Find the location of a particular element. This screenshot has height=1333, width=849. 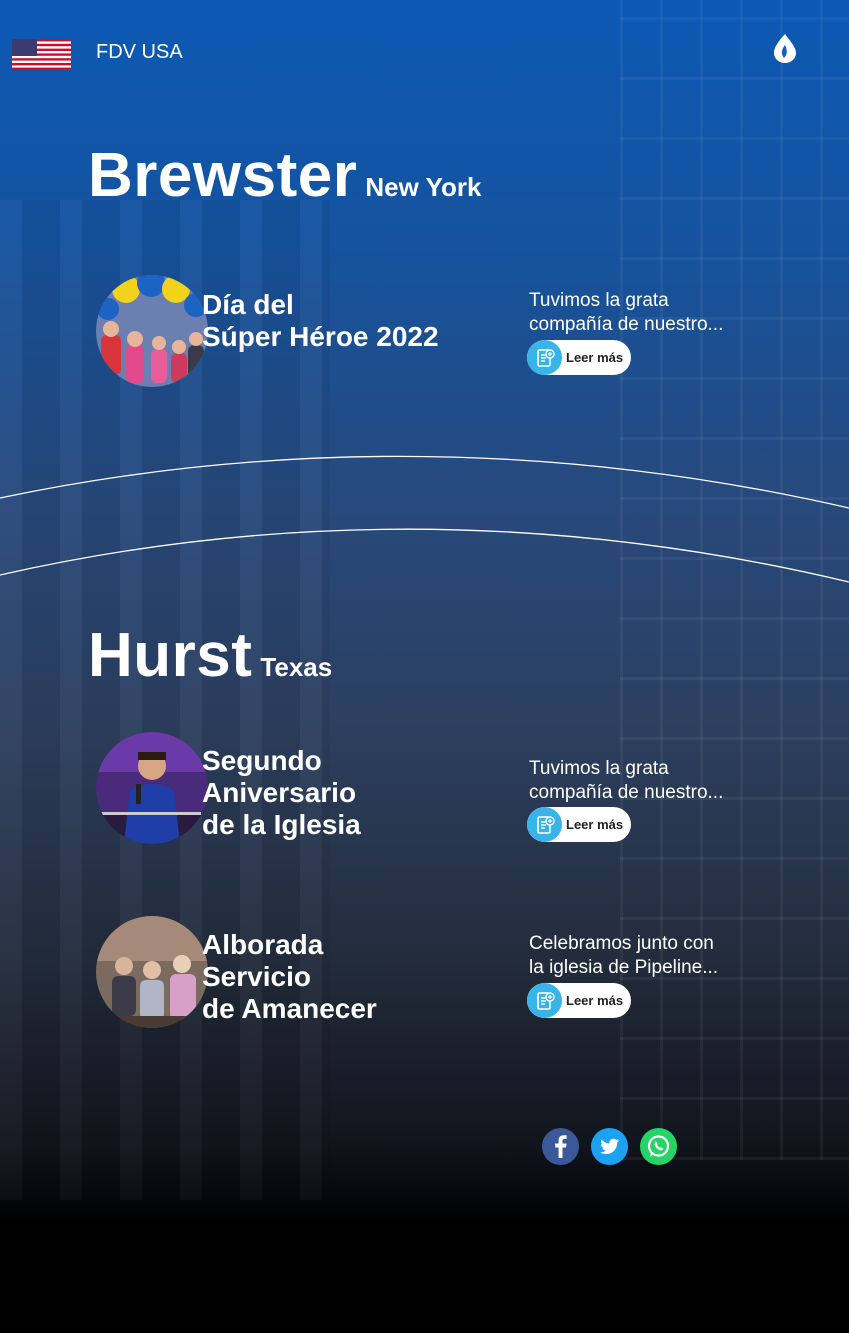

city-heading-brewster: Brewster New York is located at coordinates (284, 175).